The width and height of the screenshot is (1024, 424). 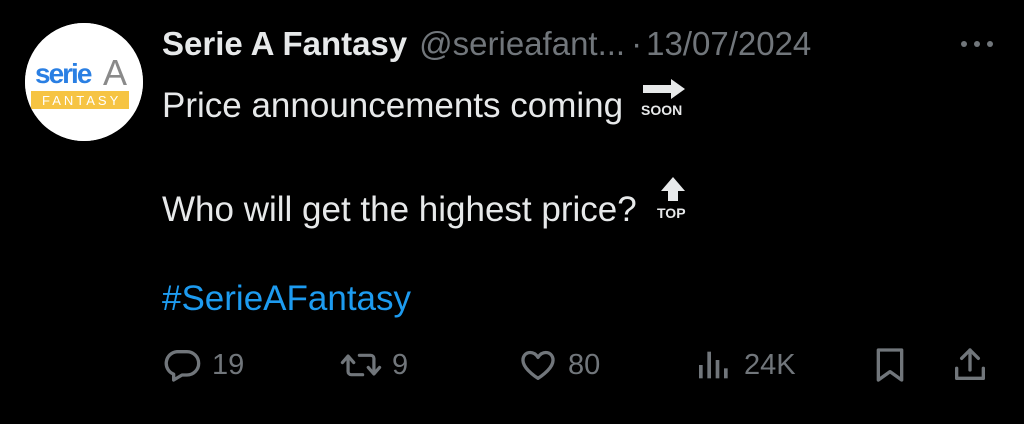 I want to click on bookmark-button, so click(x=890, y=365).